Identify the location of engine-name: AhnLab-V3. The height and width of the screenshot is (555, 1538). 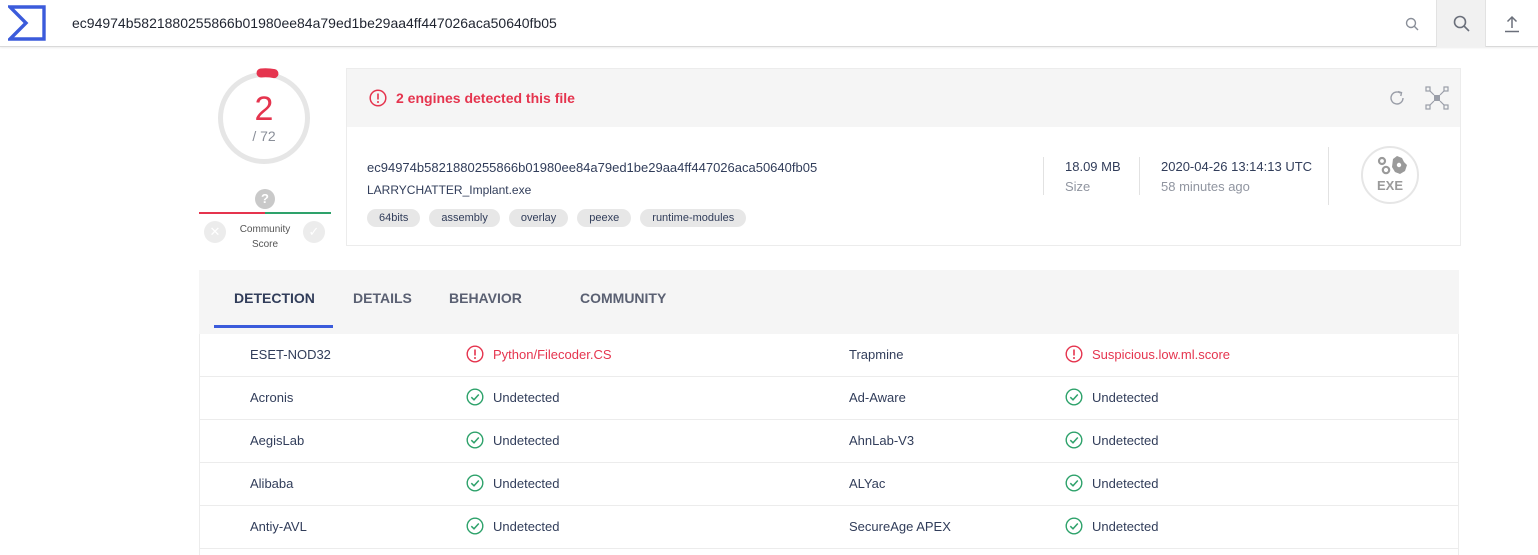
(882, 440).